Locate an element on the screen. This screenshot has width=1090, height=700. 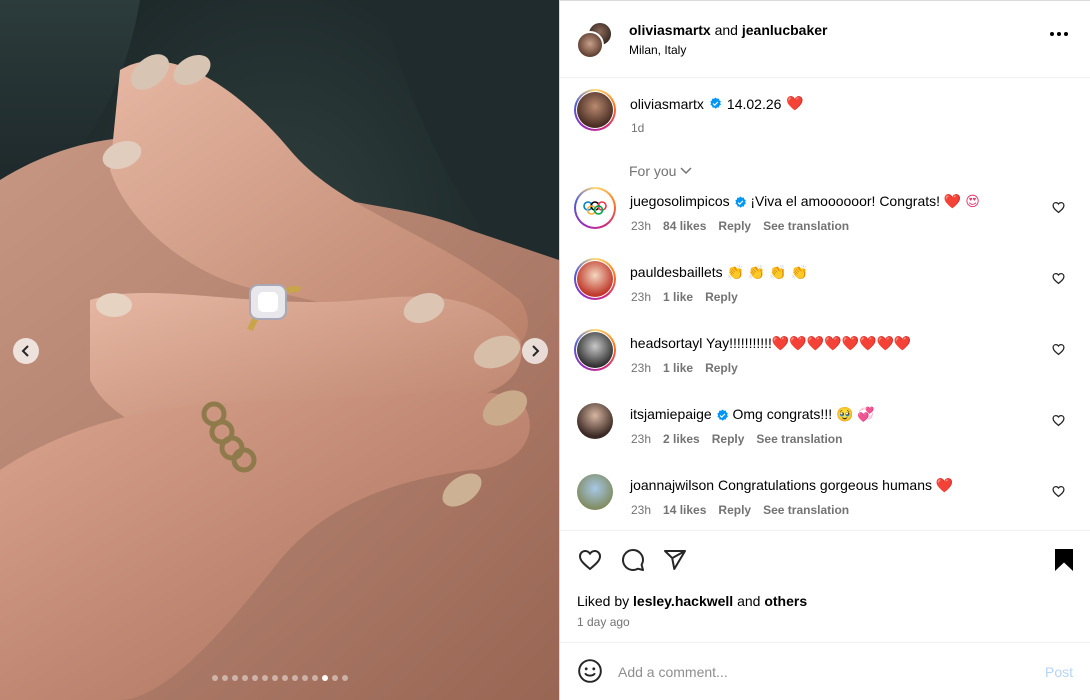
comment-meta: 23h 14 likes Reply See translation is located at coordinates (740, 510).